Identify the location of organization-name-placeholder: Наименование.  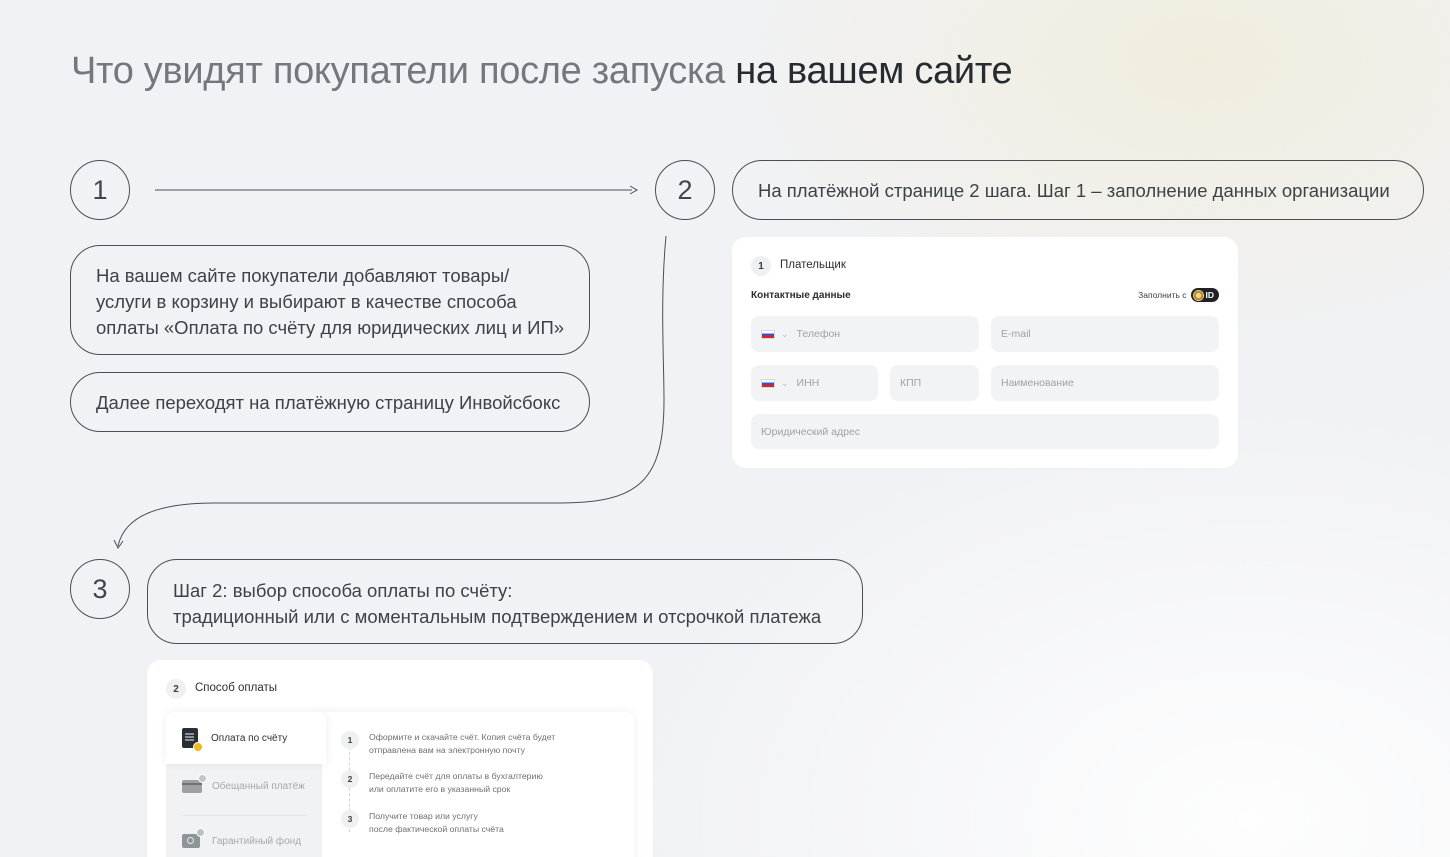
(1037, 383).